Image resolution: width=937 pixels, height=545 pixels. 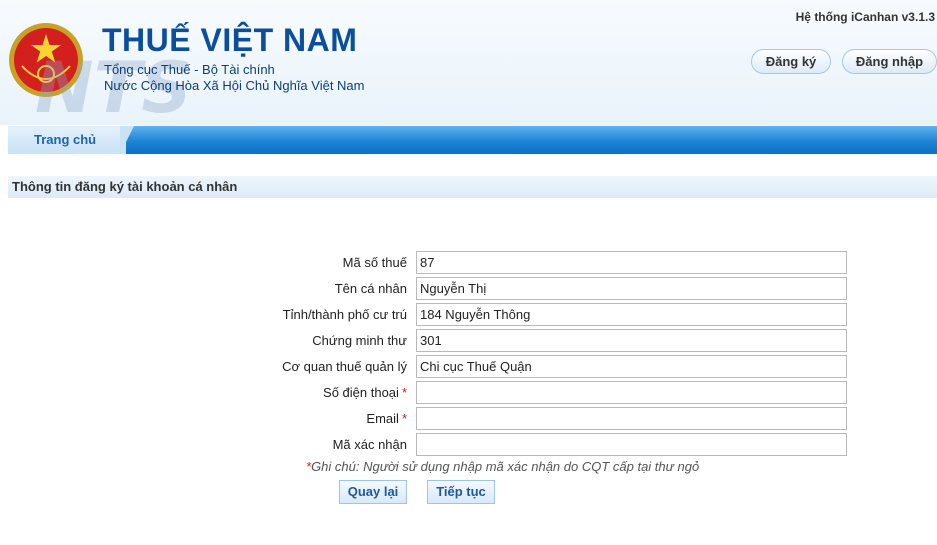 What do you see at coordinates (472, 140) in the screenshot?
I see `main-nav: Trang chủ` at bounding box center [472, 140].